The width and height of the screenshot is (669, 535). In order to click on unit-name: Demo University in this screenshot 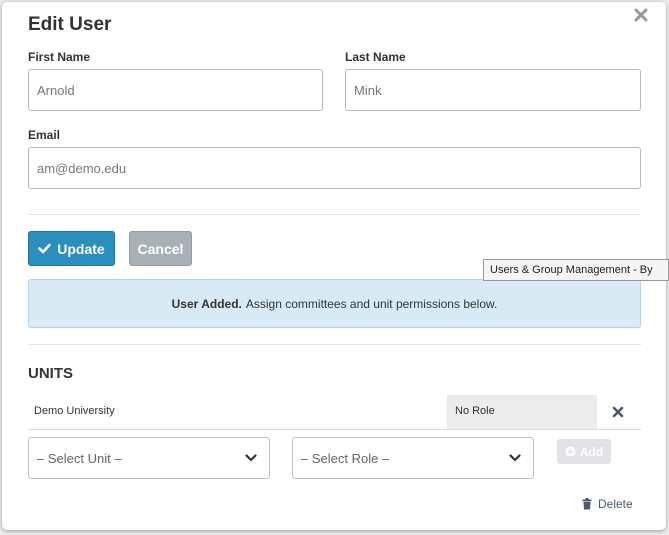, I will do `click(74, 411)`.